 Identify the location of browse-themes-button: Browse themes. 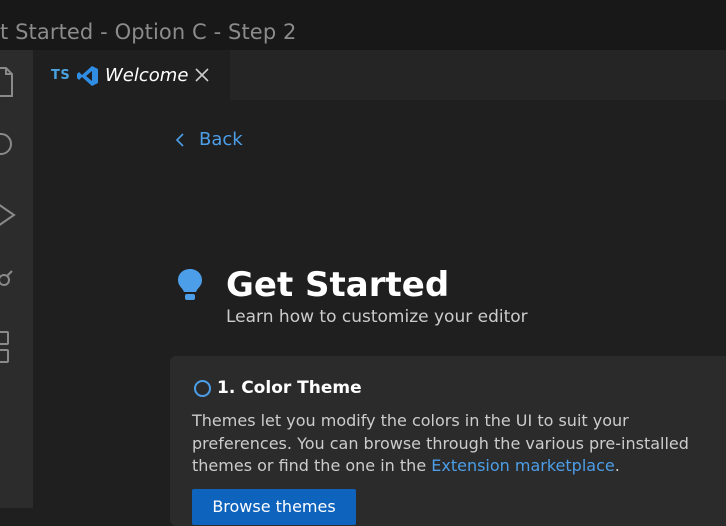
(274, 507).